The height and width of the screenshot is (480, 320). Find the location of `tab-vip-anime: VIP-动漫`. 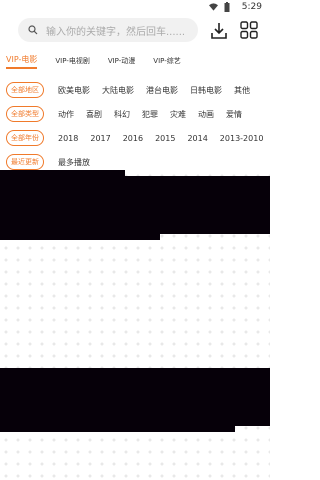

tab-vip-anime: VIP-动漫 is located at coordinates (121, 61).